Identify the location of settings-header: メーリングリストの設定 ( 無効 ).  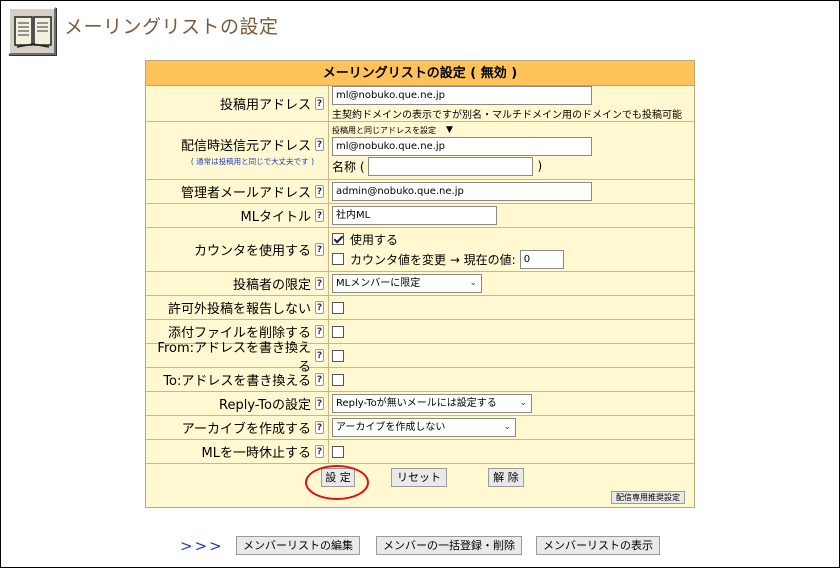
(420, 73).